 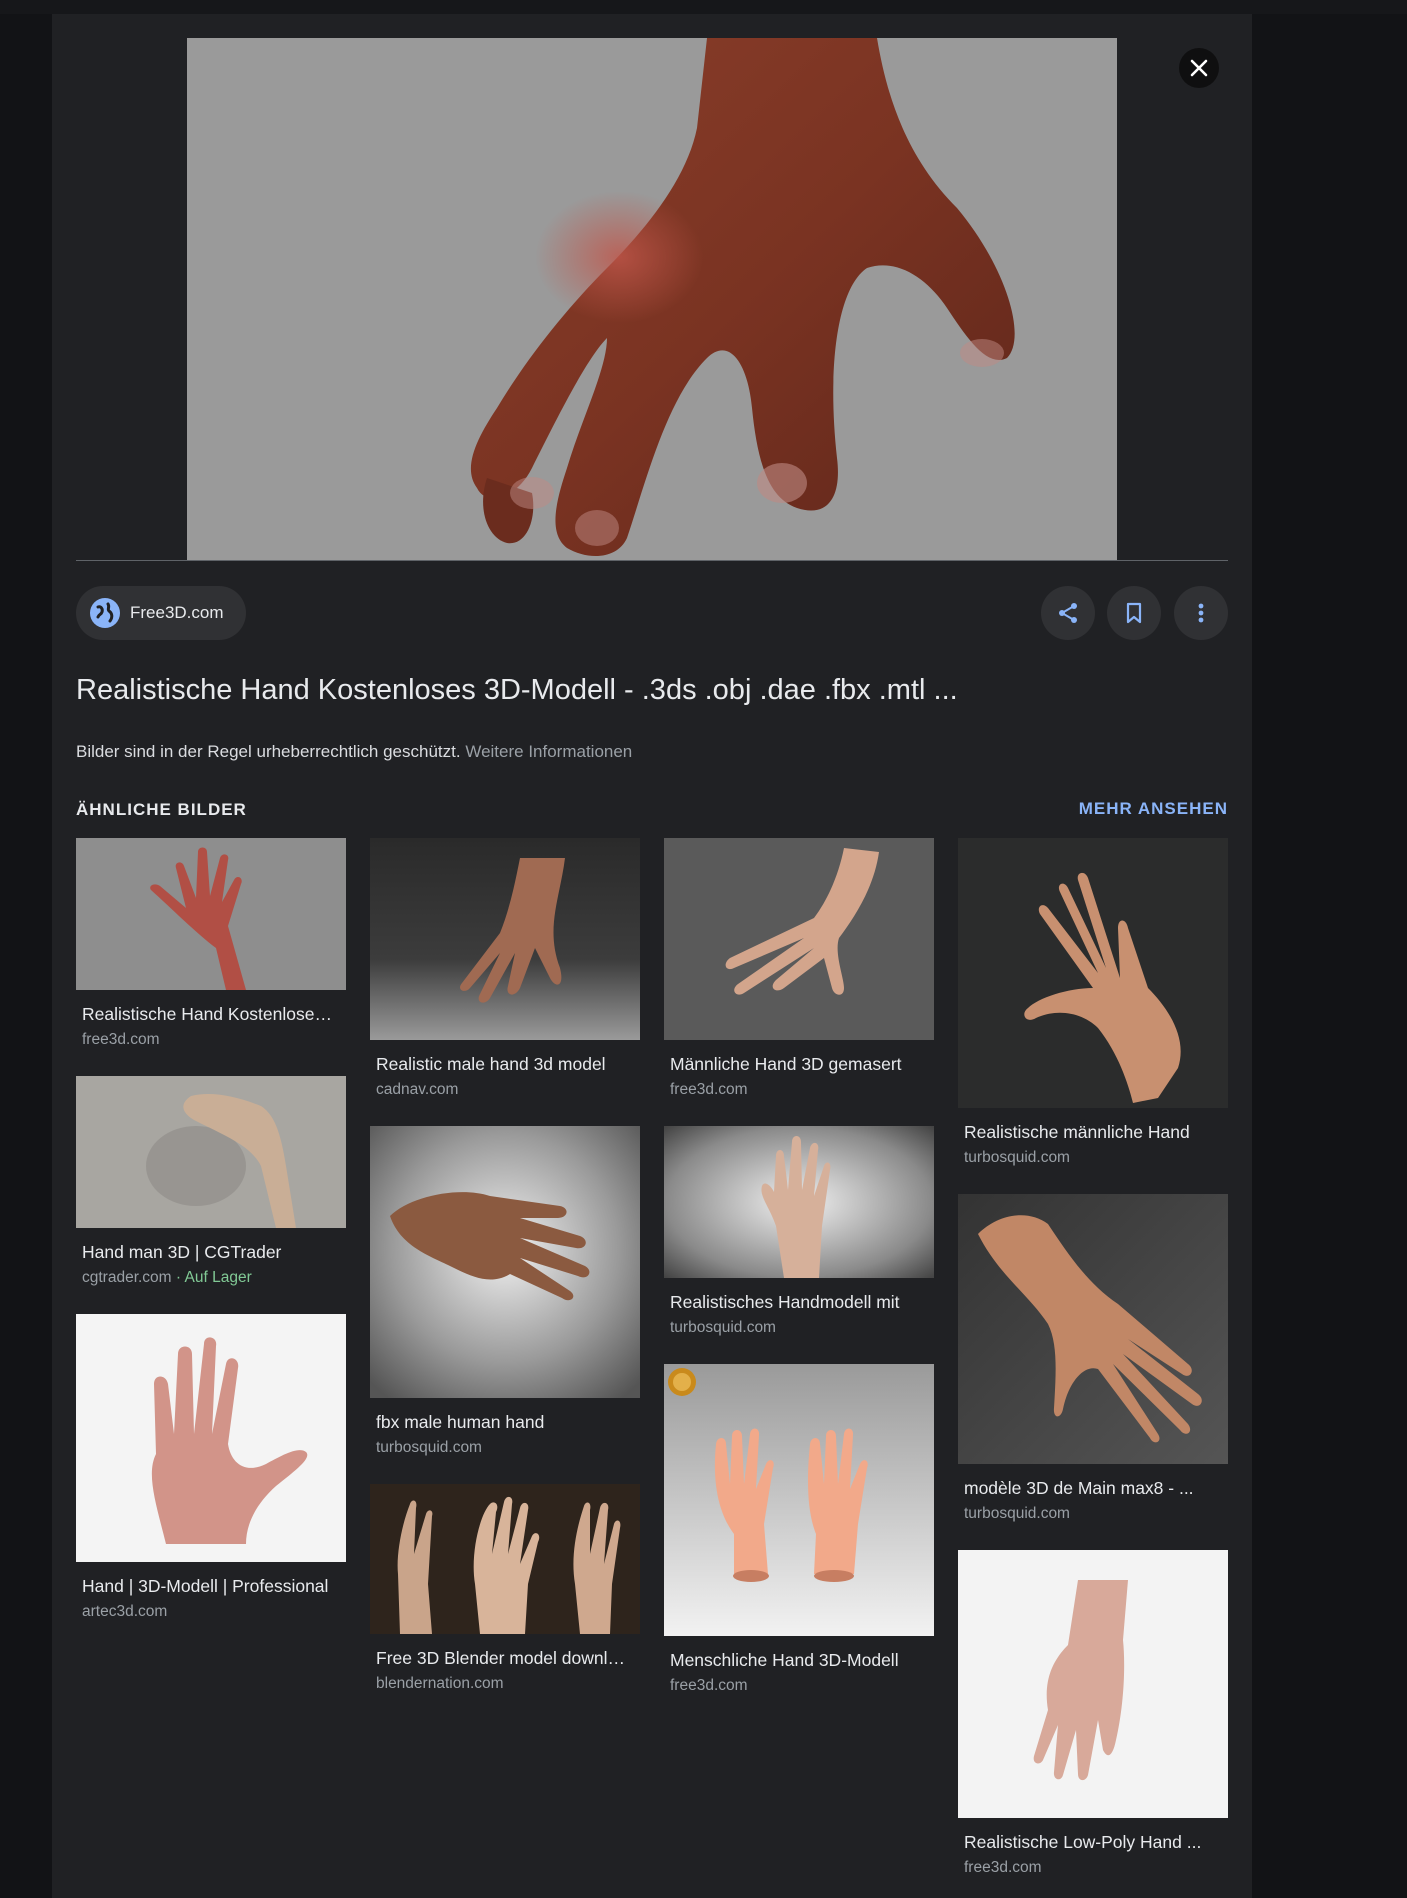 I want to click on share-icon, so click(x=1068, y=613).